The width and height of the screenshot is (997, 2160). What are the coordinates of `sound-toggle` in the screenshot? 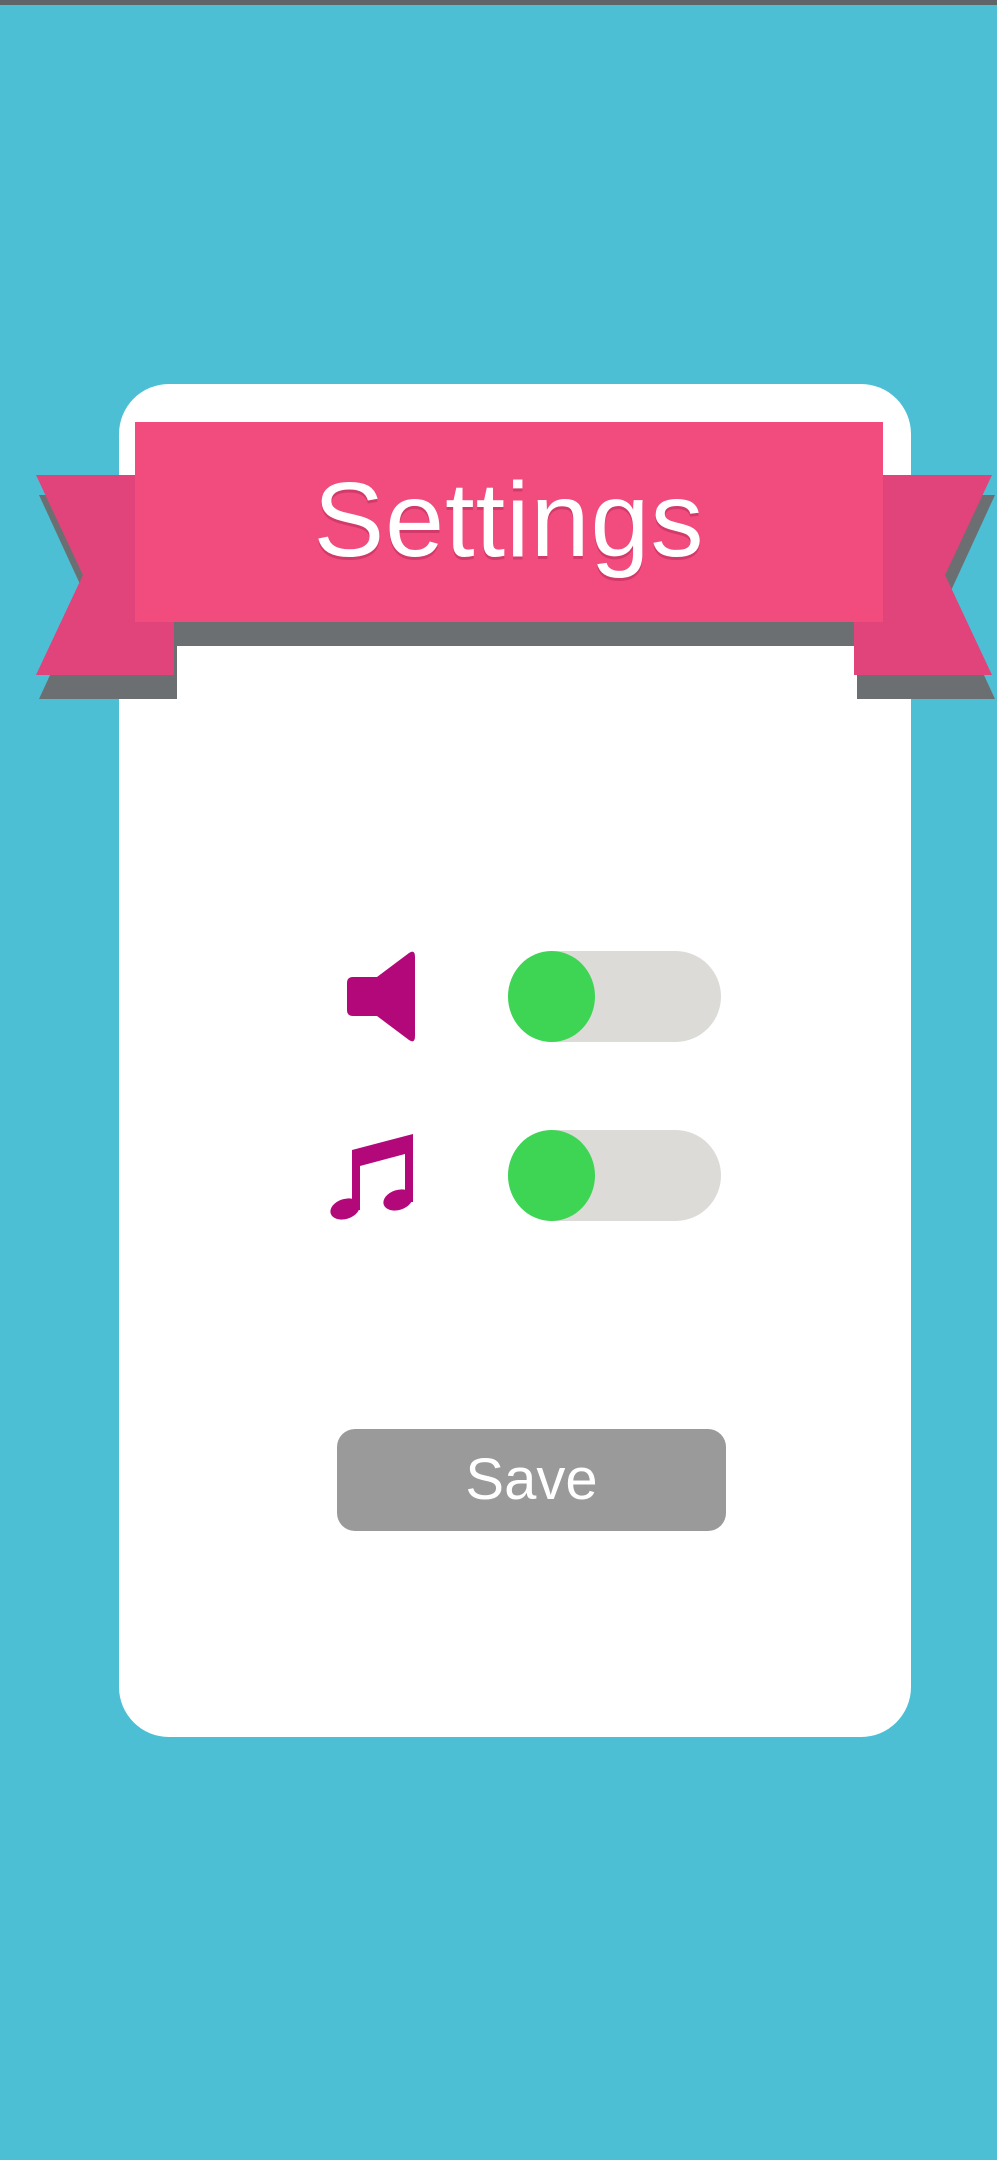 It's located at (614, 996).